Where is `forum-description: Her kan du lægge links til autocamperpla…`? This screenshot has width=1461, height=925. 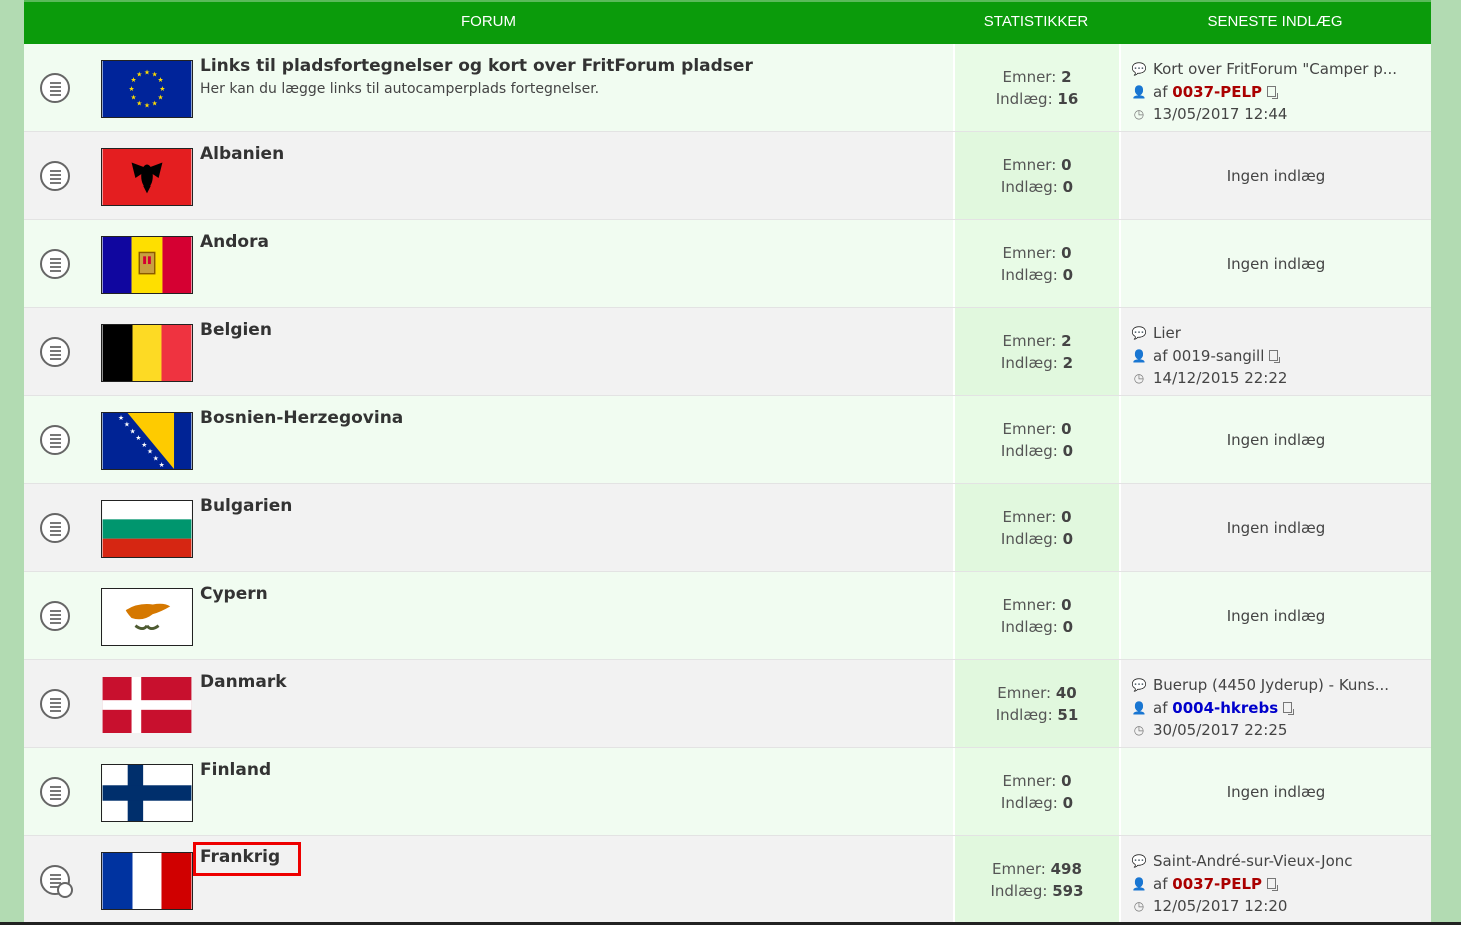 forum-description: Her kan du lægge links til autocamperpla… is located at coordinates (400, 89).